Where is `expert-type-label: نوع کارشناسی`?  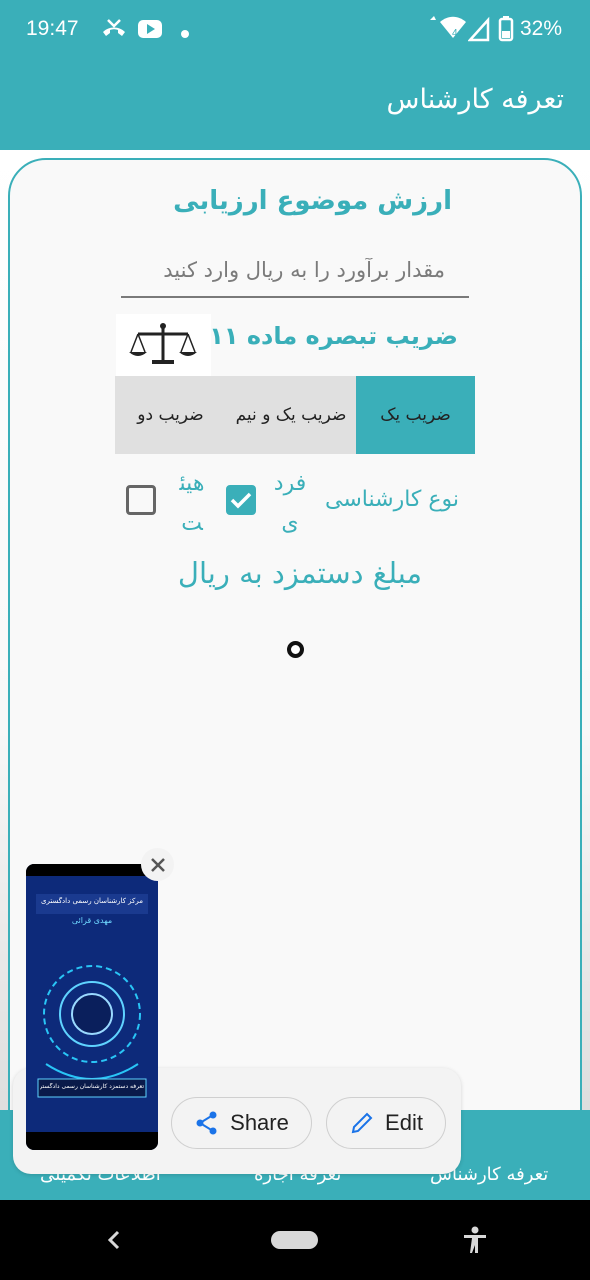 expert-type-label: نوع کارشناسی is located at coordinates (392, 499).